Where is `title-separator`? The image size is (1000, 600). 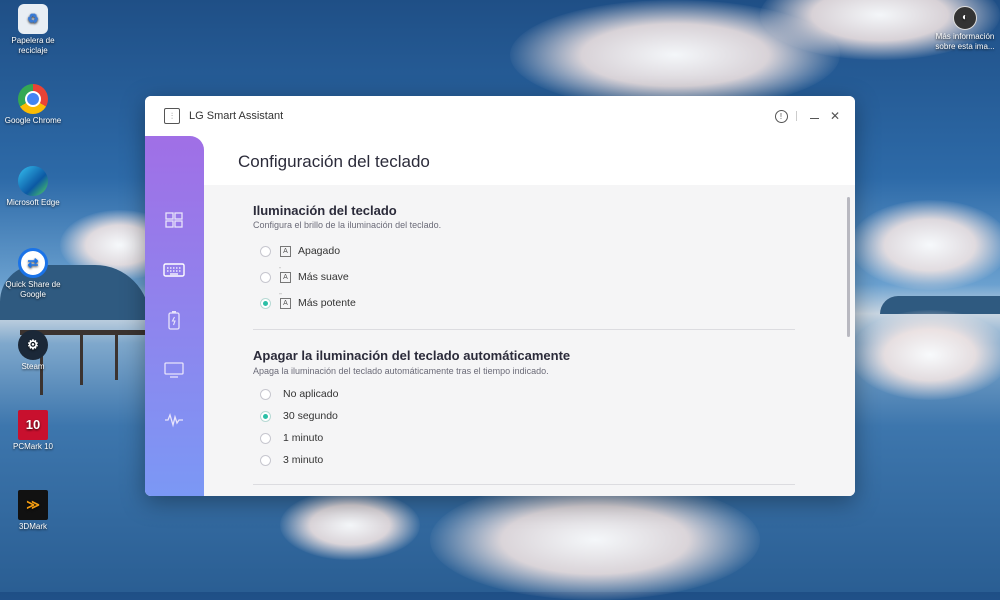
title-separator is located at coordinates (796, 116).